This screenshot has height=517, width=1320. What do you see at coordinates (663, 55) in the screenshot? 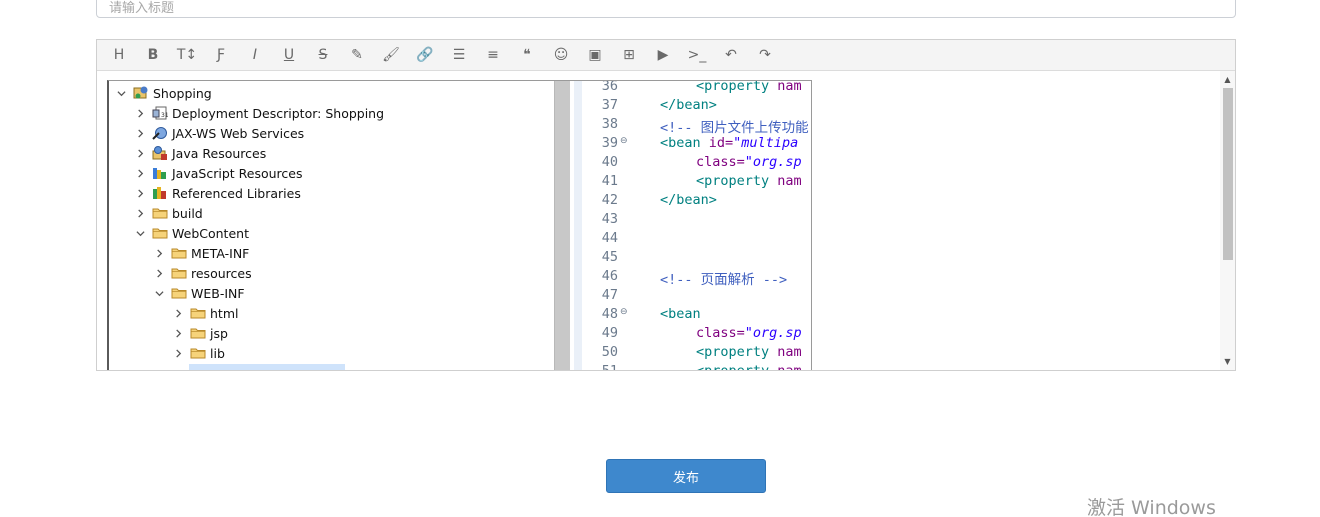
I see `video-button: ▶` at bounding box center [663, 55].